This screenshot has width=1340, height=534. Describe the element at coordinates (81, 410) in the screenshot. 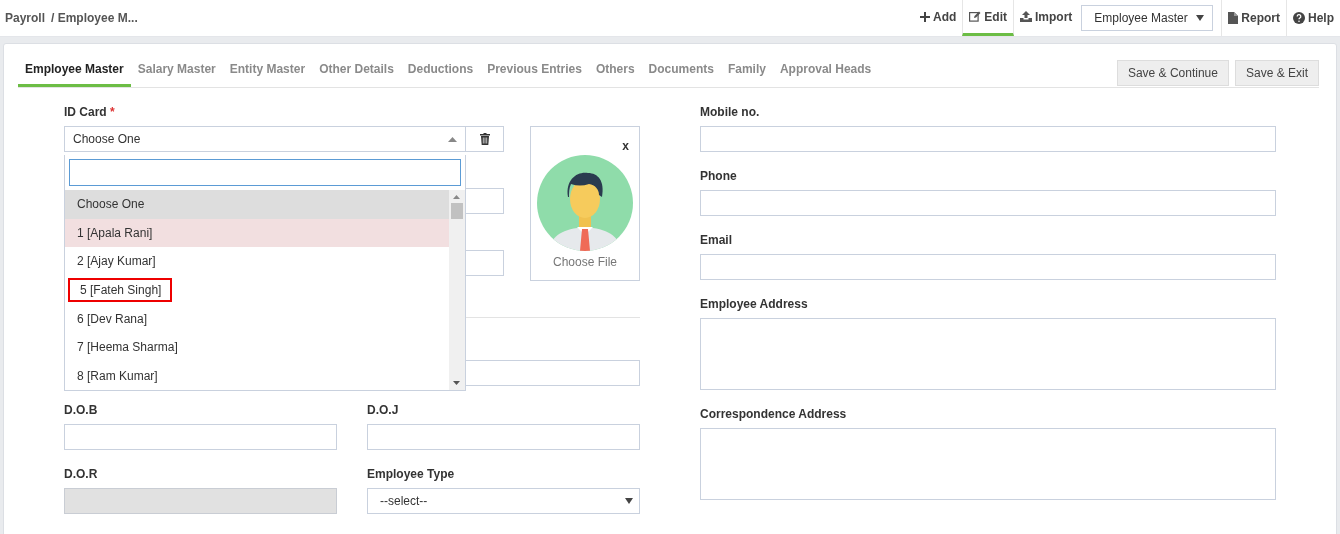

I see `field-label: D.O.B` at that location.